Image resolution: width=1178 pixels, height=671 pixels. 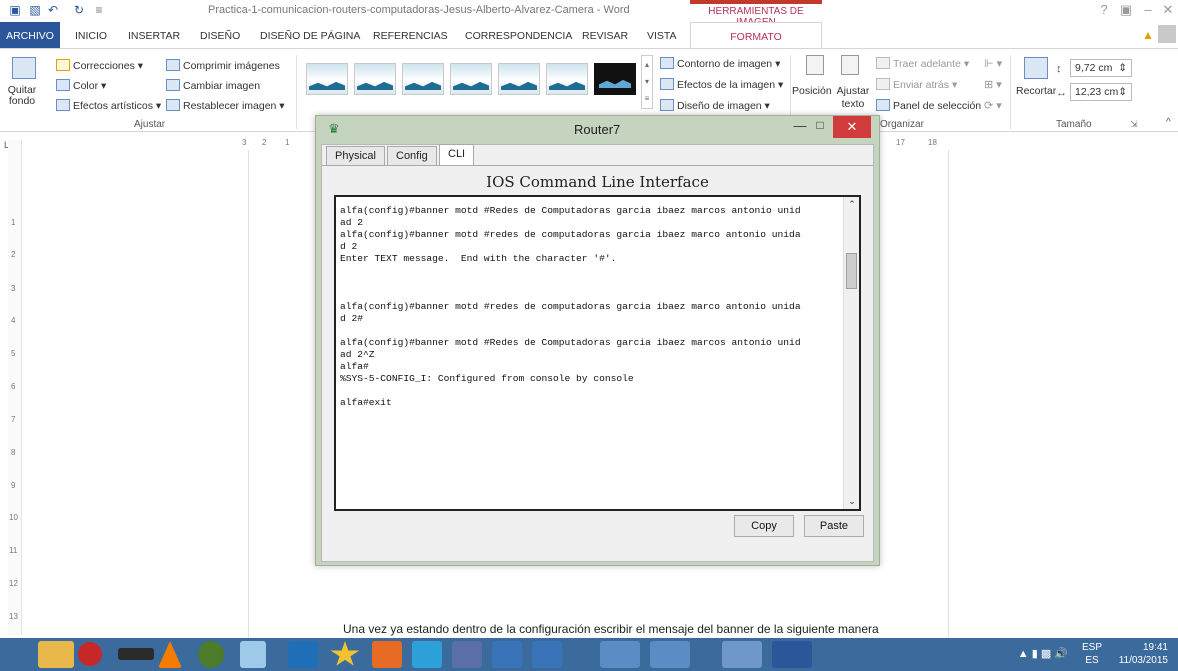 I want to click on tab-archivo: ARCHIVO, so click(x=30, y=35).